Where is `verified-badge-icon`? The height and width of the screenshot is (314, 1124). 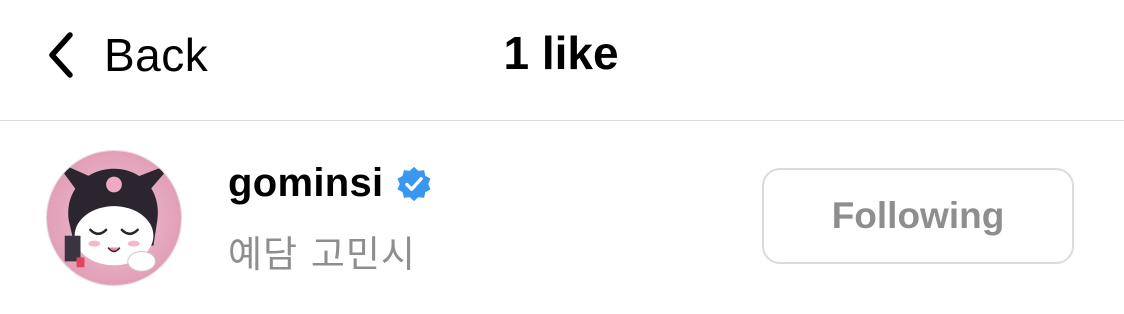
verified-badge-icon is located at coordinates (414, 183).